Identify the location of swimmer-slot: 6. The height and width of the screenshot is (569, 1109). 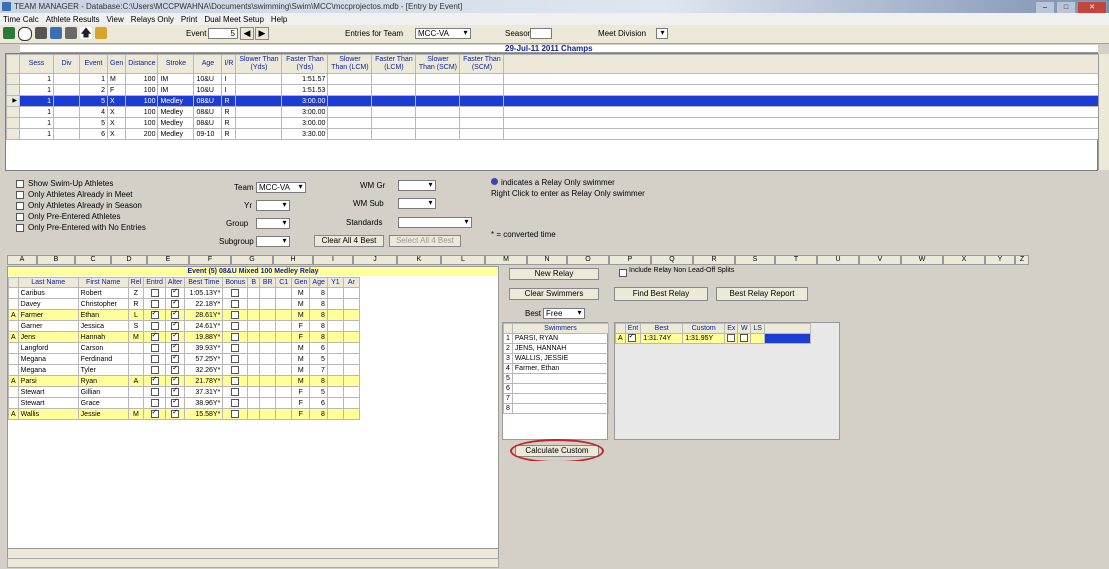
(556, 388).